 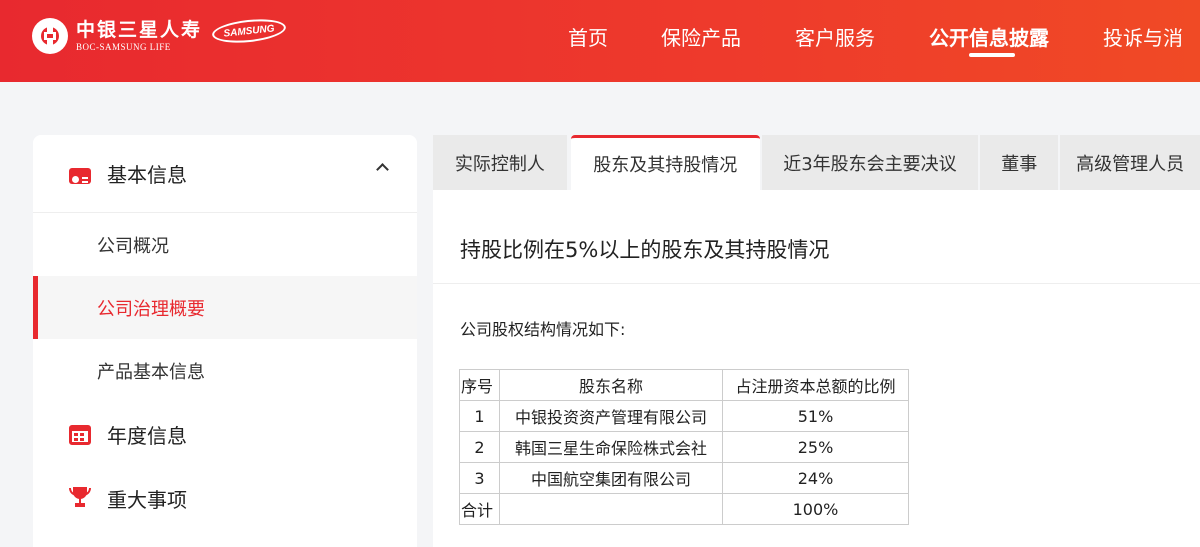 I want to click on nav-complaints: 投诉与消, so click(x=1143, y=41).